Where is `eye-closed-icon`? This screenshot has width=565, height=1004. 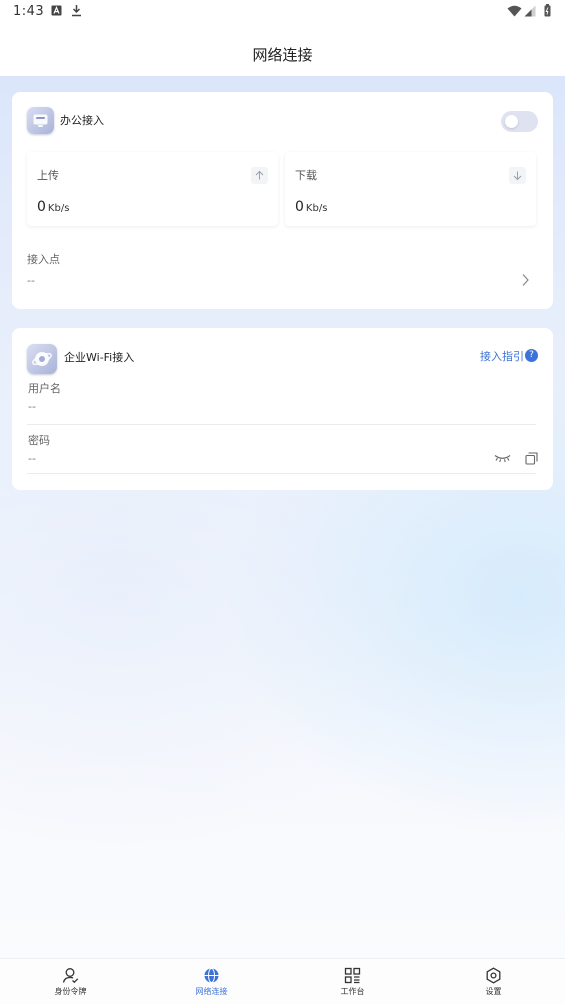 eye-closed-icon is located at coordinates (502, 458).